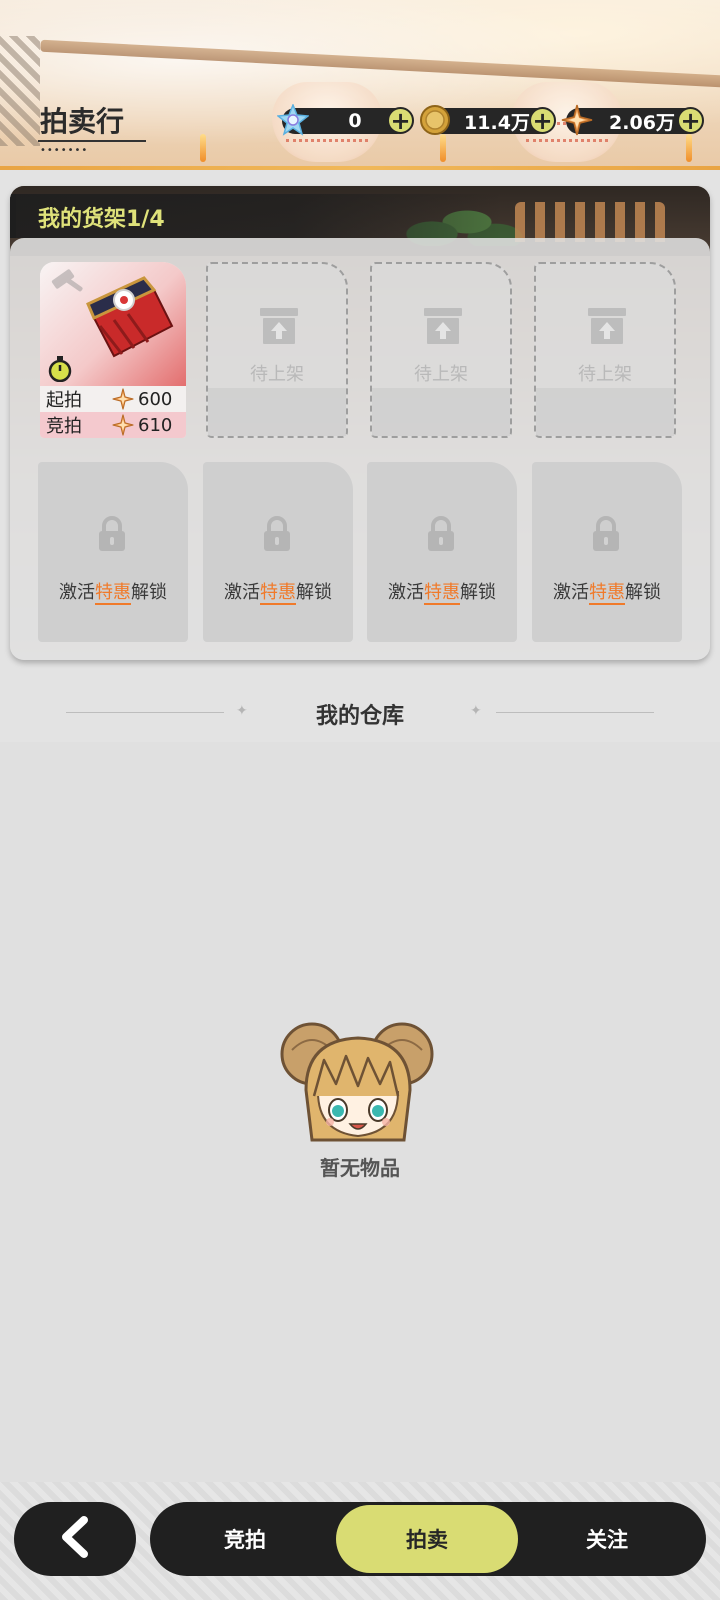  What do you see at coordinates (359, 716) in the screenshot?
I see `warehouse-title: 我的仓库` at bounding box center [359, 716].